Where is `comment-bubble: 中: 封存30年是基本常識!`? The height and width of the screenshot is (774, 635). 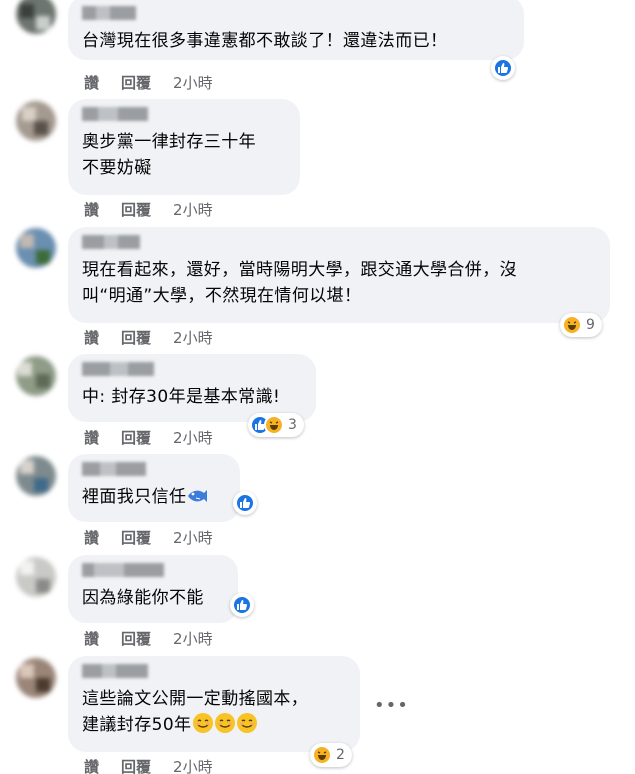 comment-bubble: 中: 封存30年是基本常識! is located at coordinates (192, 388).